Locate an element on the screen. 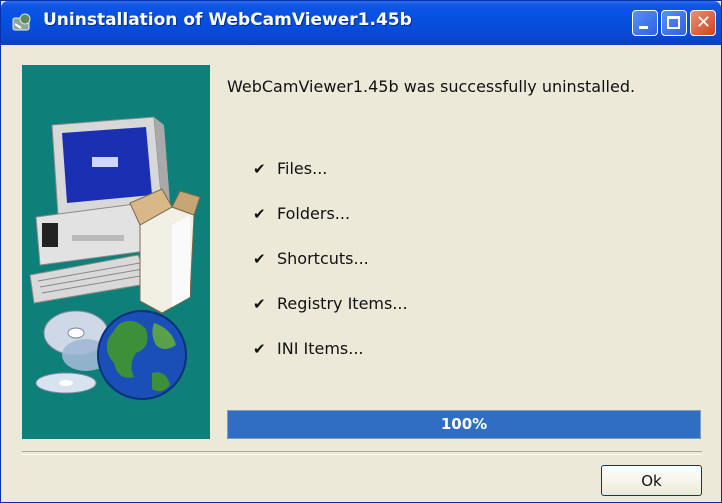 This screenshot has width=722, height=503. progress-label: 100% is located at coordinates (464, 424).